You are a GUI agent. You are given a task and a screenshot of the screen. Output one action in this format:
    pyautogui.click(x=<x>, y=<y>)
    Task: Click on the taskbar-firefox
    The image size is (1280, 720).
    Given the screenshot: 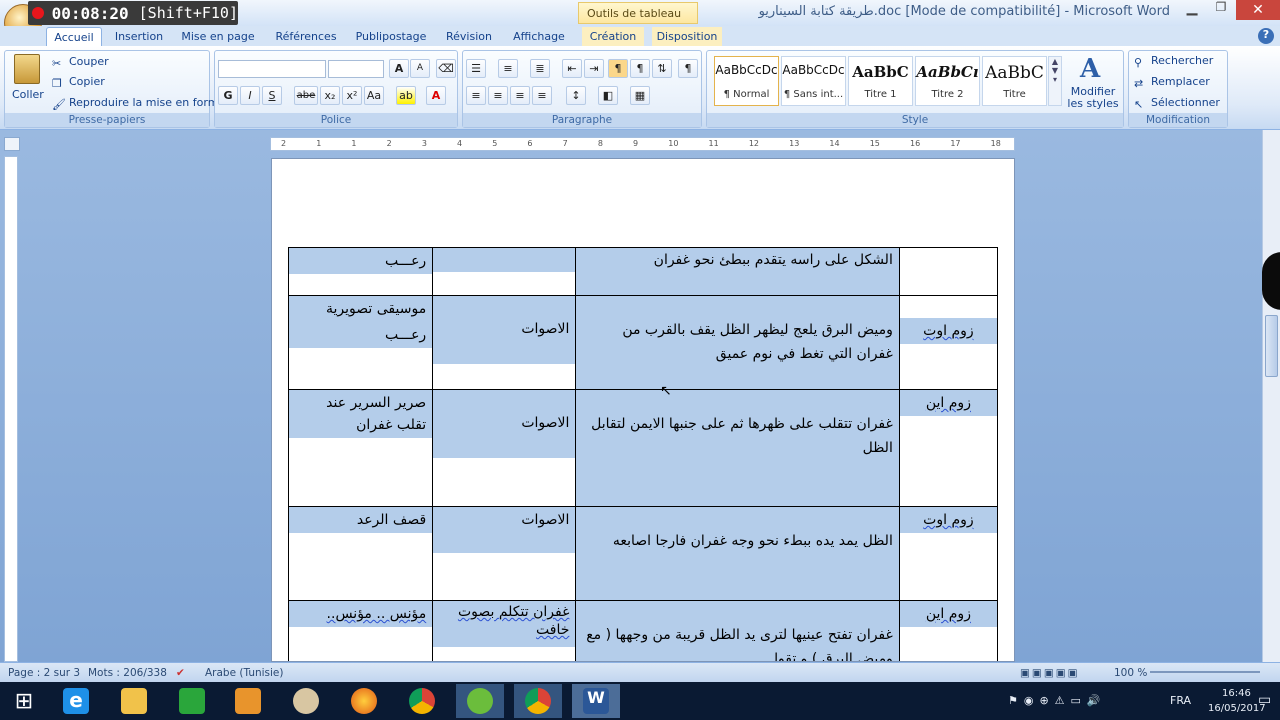 What is the action you would take?
    pyautogui.click(x=364, y=701)
    